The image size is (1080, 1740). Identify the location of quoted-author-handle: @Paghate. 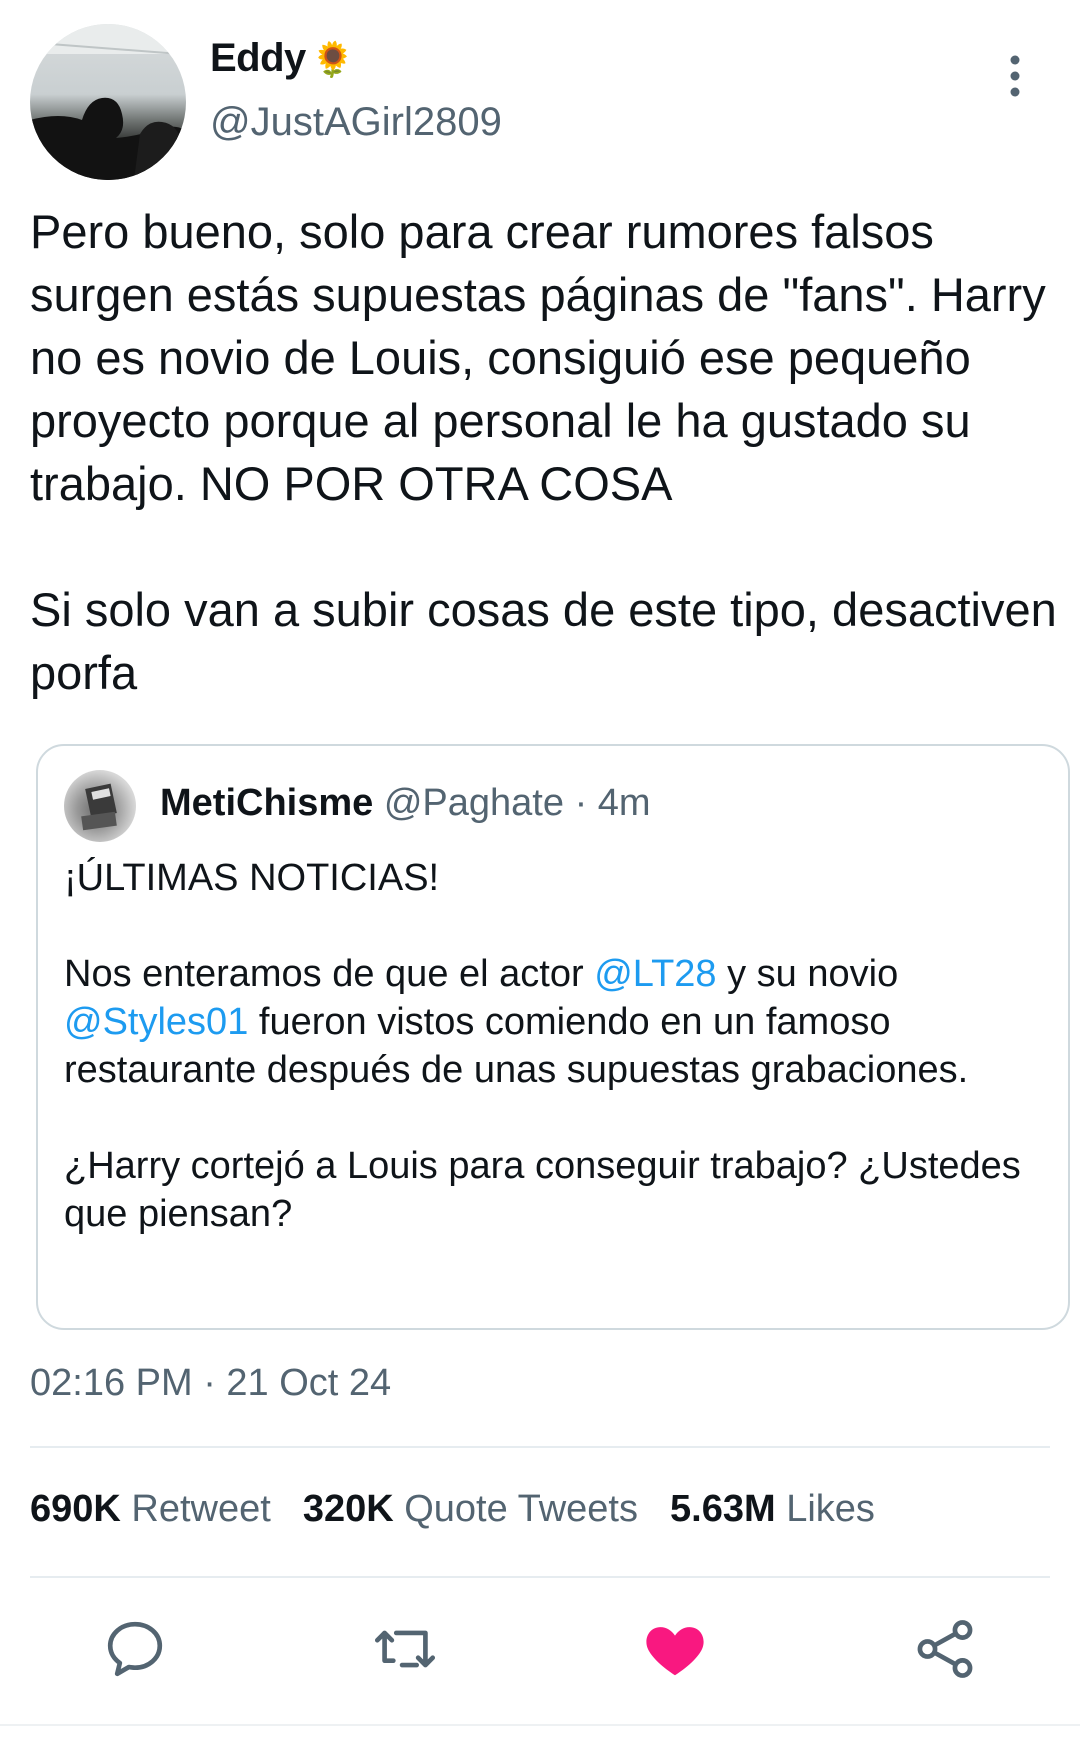
(474, 803).